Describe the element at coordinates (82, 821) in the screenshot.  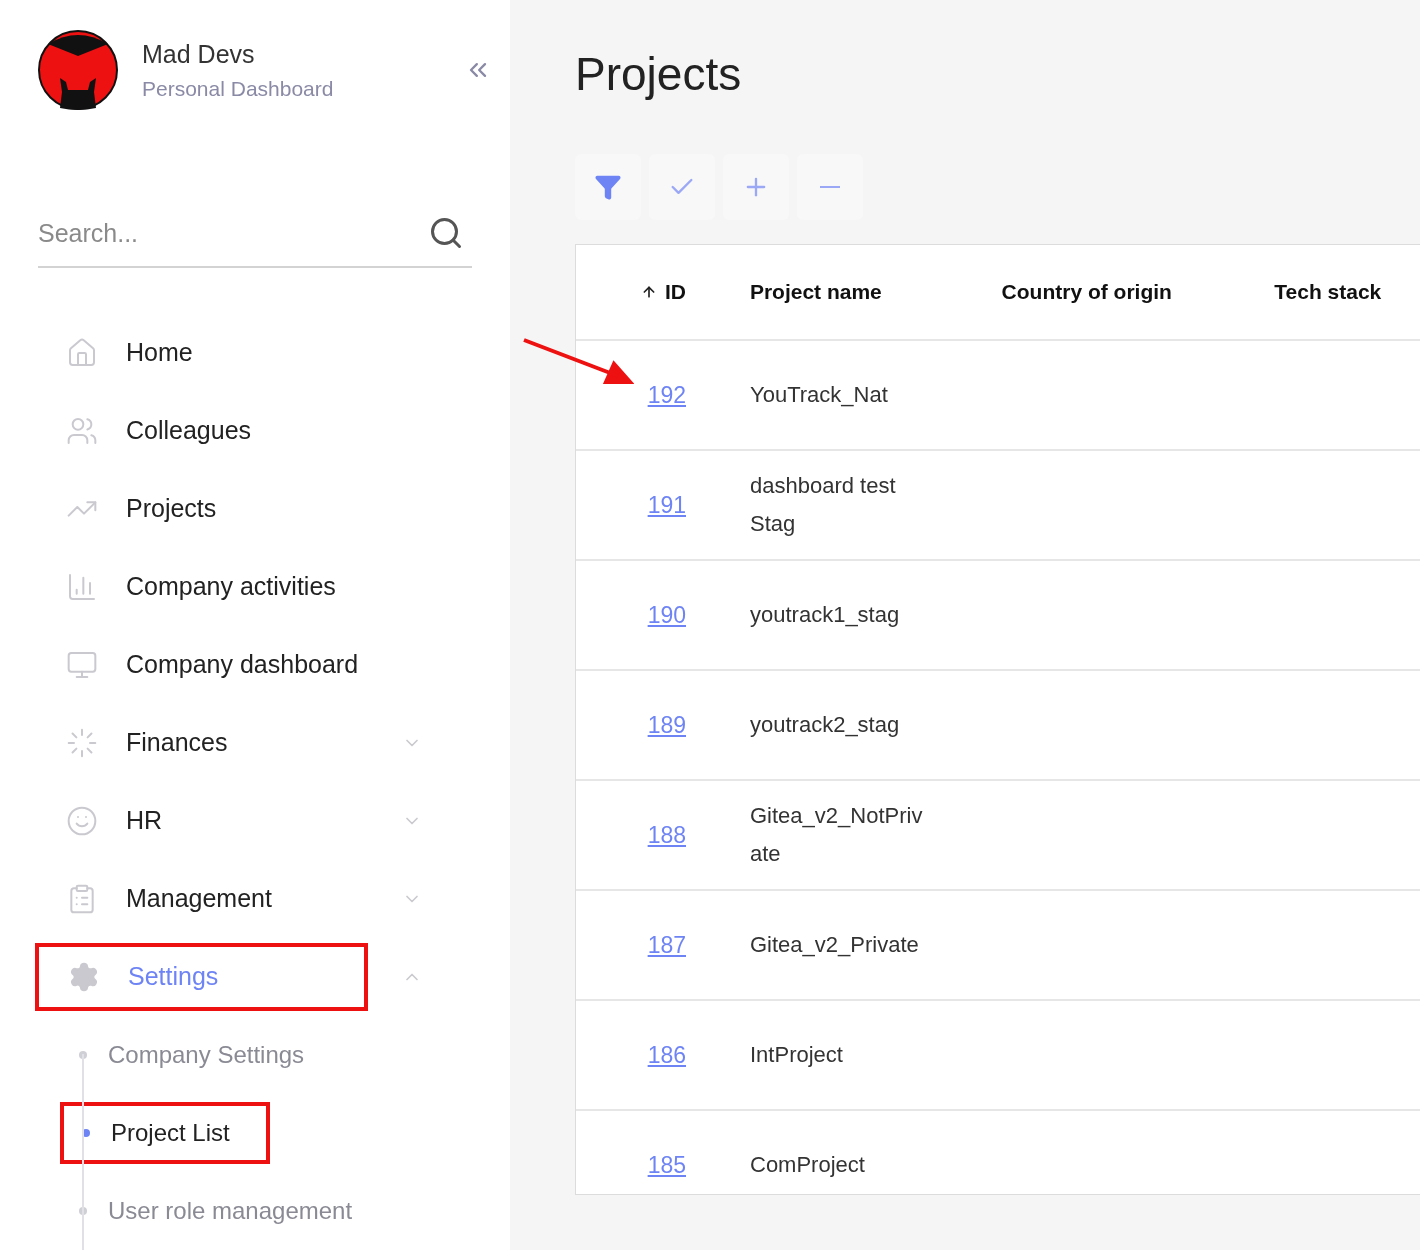
I see `smile-icon` at that location.